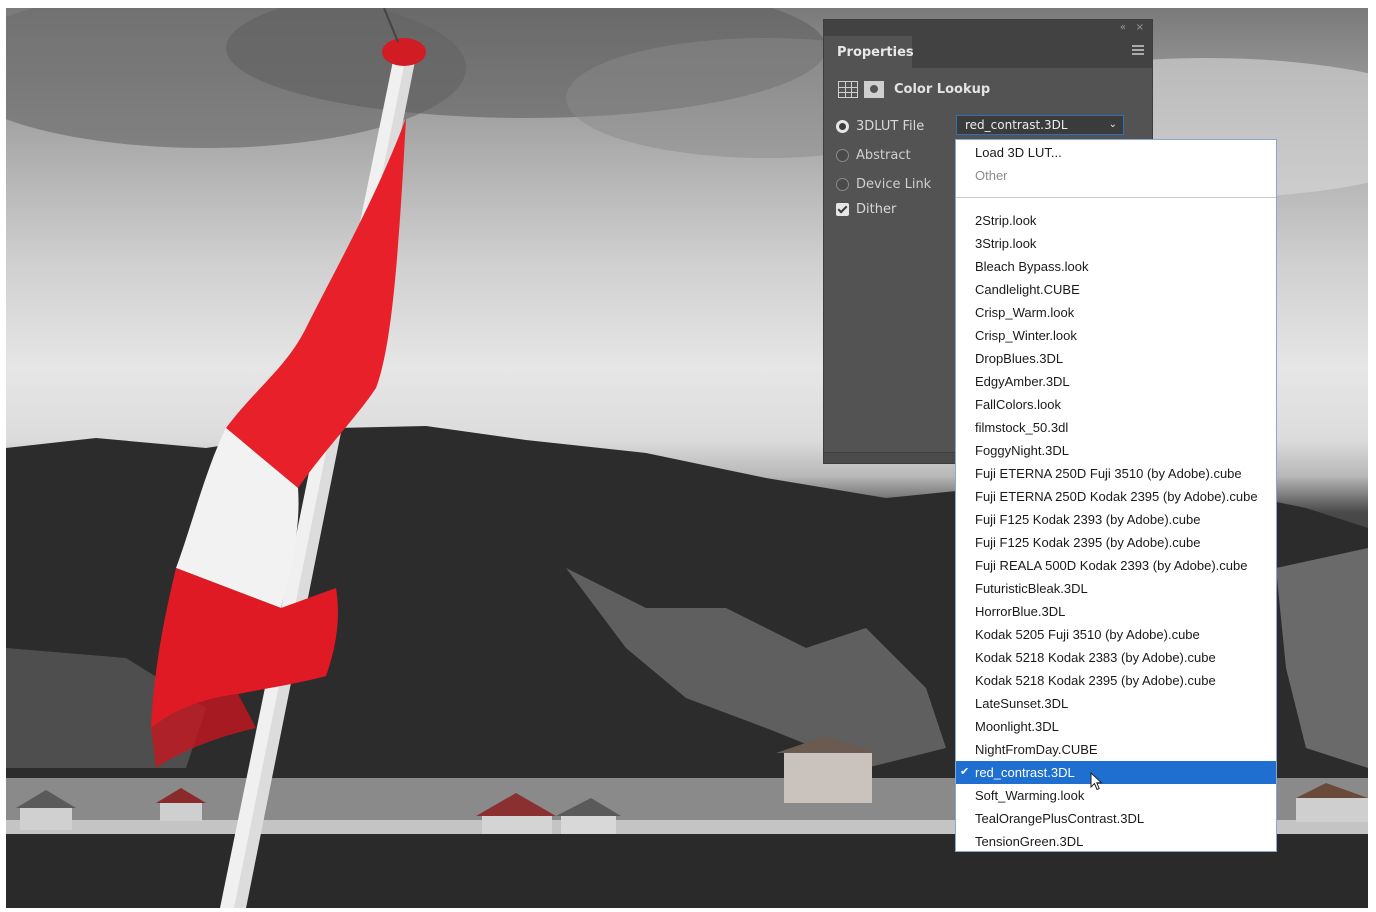 This screenshot has height=912, width=1376. Describe the element at coordinates (1116, 381) in the screenshot. I see `lut-list-item: EdgyAmber.3DL` at that location.